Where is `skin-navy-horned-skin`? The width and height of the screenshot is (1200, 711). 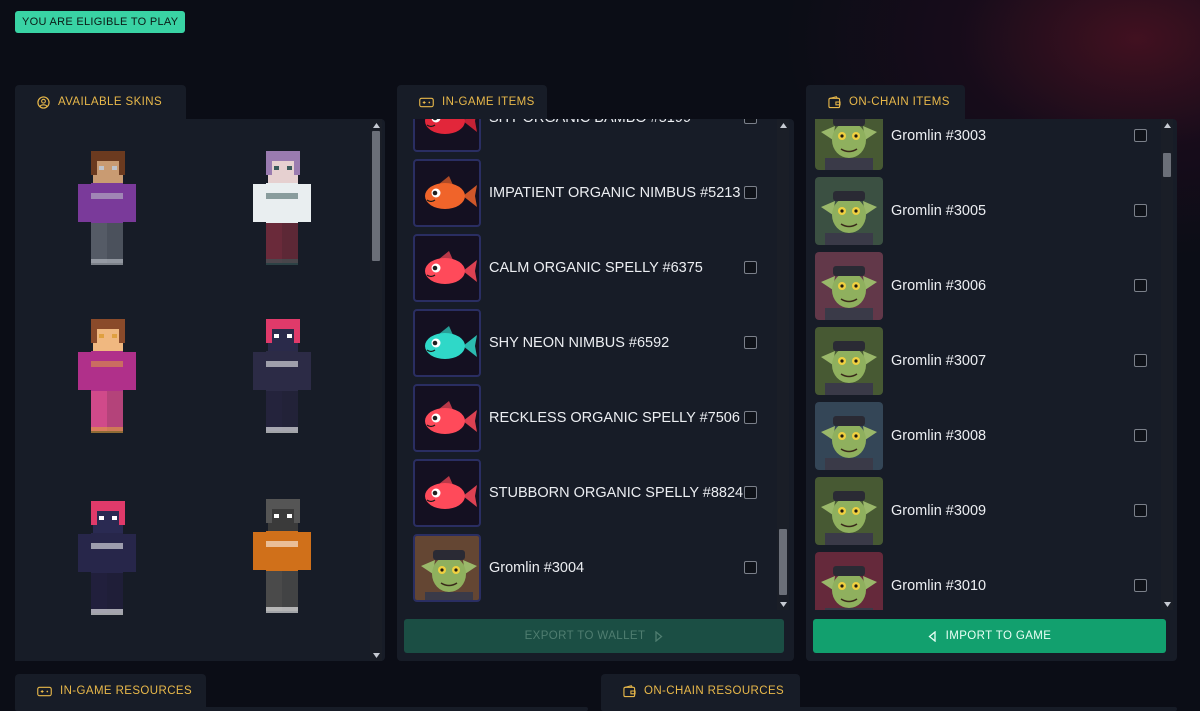 skin-navy-horned-skin is located at coordinates (107, 561).